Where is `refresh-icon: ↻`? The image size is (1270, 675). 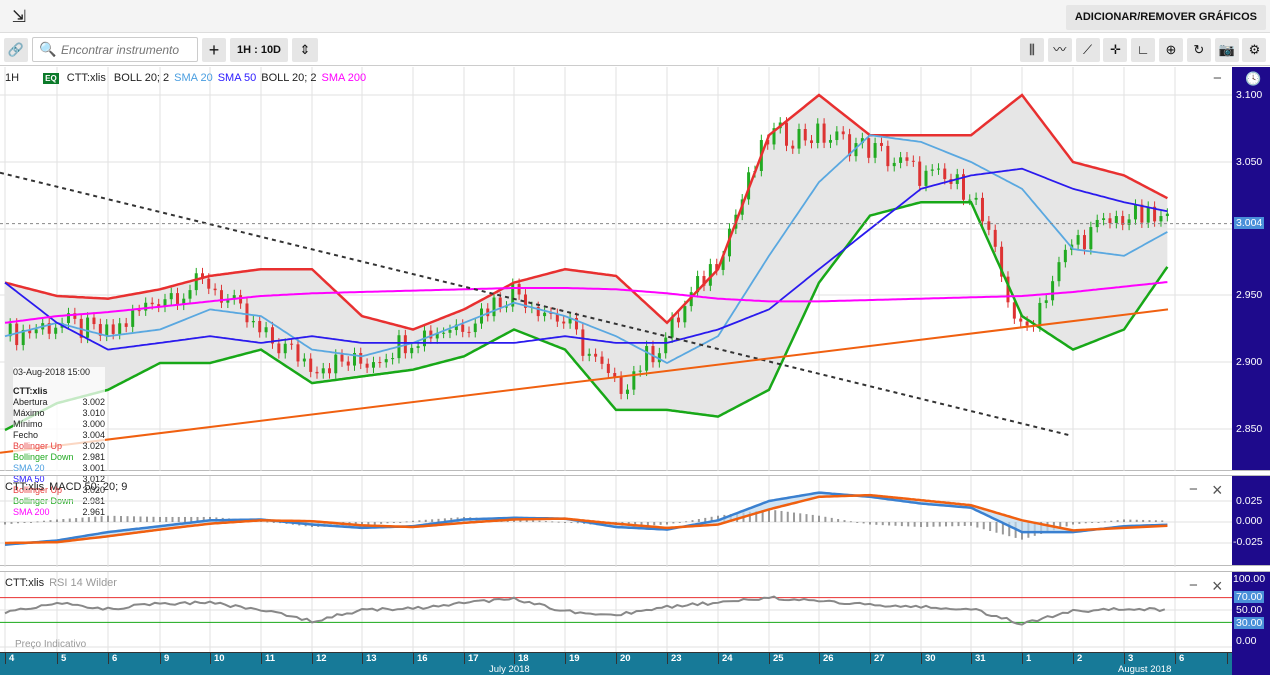 refresh-icon: ↻ is located at coordinates (1198, 50).